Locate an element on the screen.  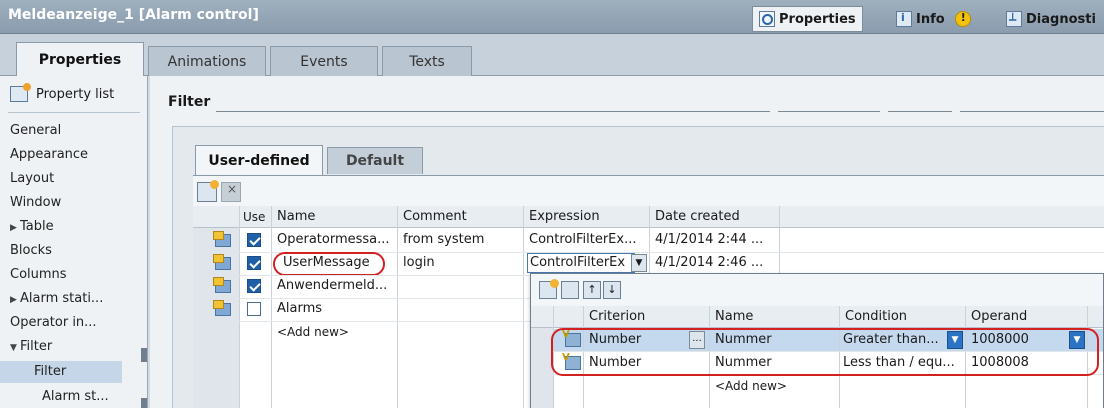
tab-animations: Animations is located at coordinates (207, 61).